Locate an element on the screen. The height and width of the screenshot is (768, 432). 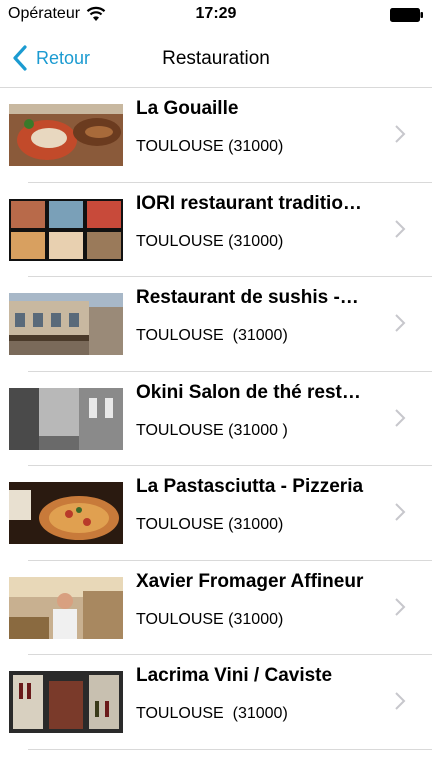
restaurant-name: Lacrima Vini / Caviste is located at coordinates (234, 675).